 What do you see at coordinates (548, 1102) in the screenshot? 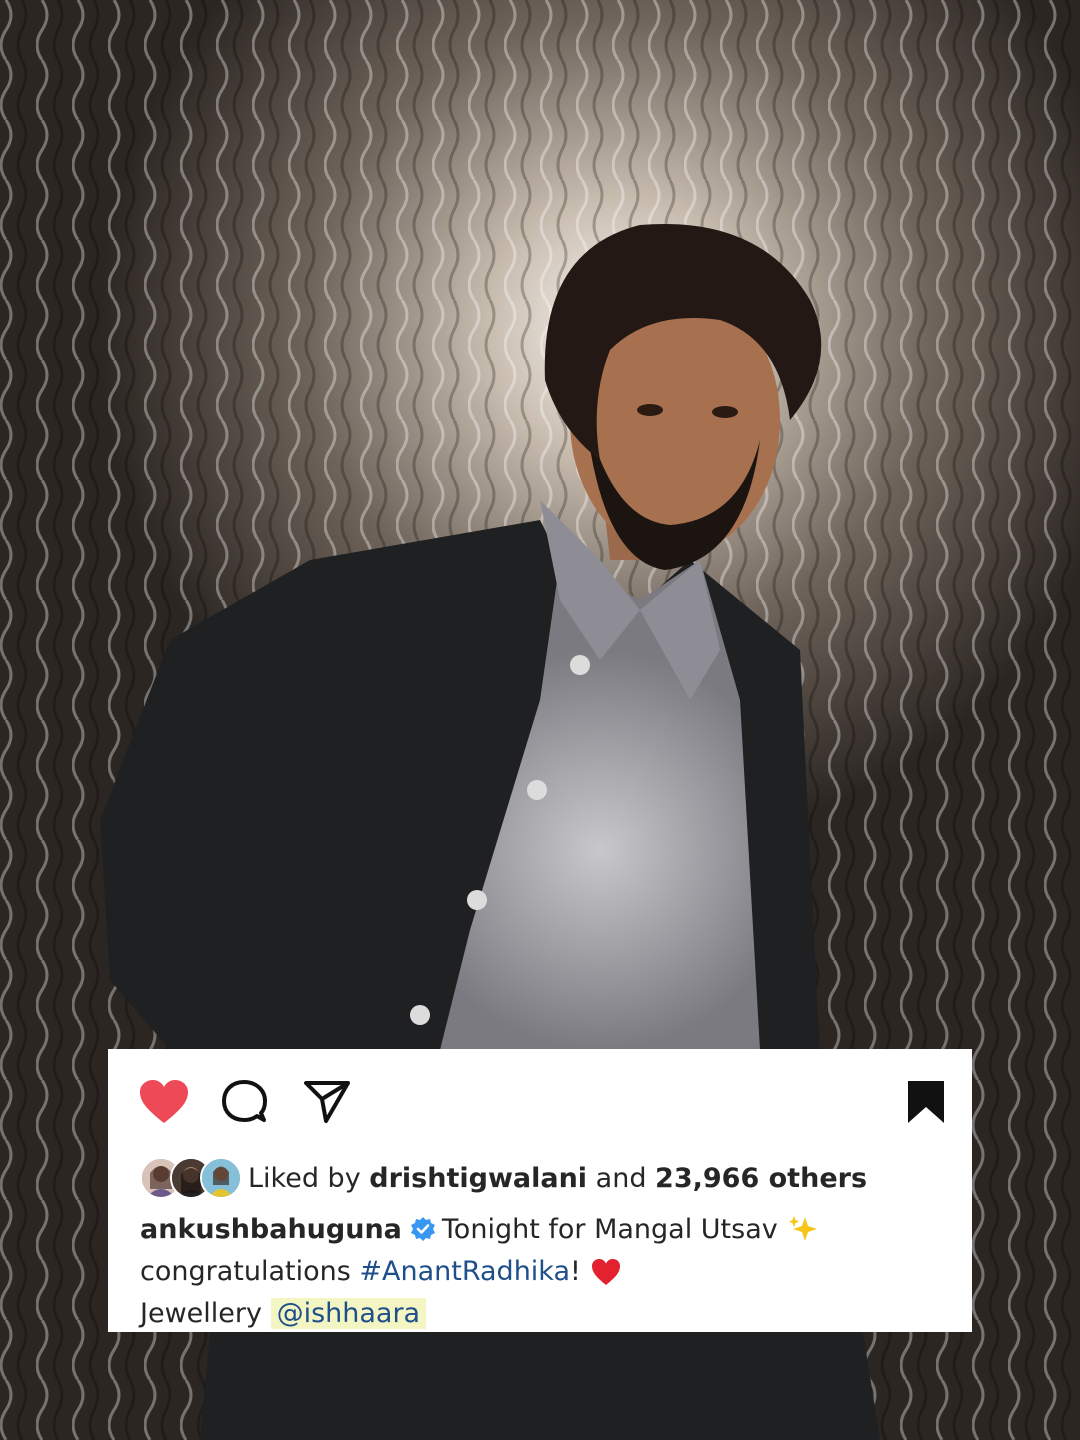
I see `post-actions-bar` at bounding box center [548, 1102].